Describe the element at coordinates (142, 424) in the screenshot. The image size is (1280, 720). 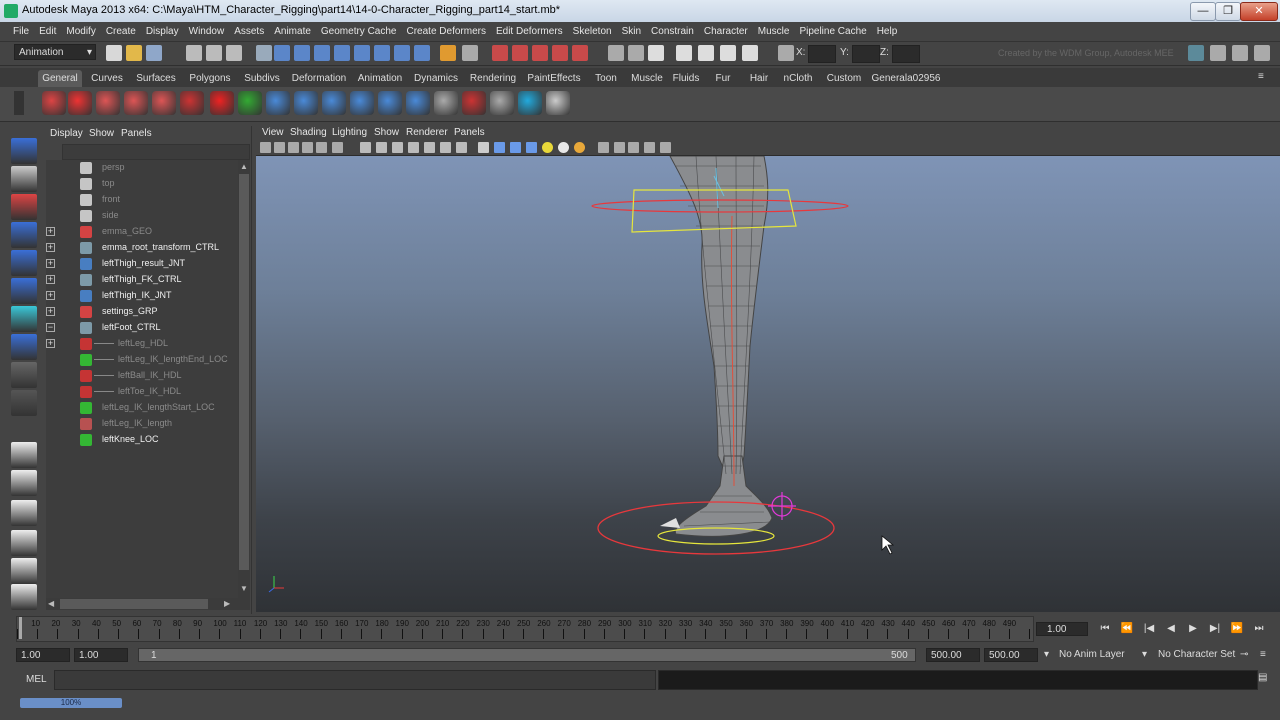
I see `outliner-row: leftLeg_IK_length` at that location.